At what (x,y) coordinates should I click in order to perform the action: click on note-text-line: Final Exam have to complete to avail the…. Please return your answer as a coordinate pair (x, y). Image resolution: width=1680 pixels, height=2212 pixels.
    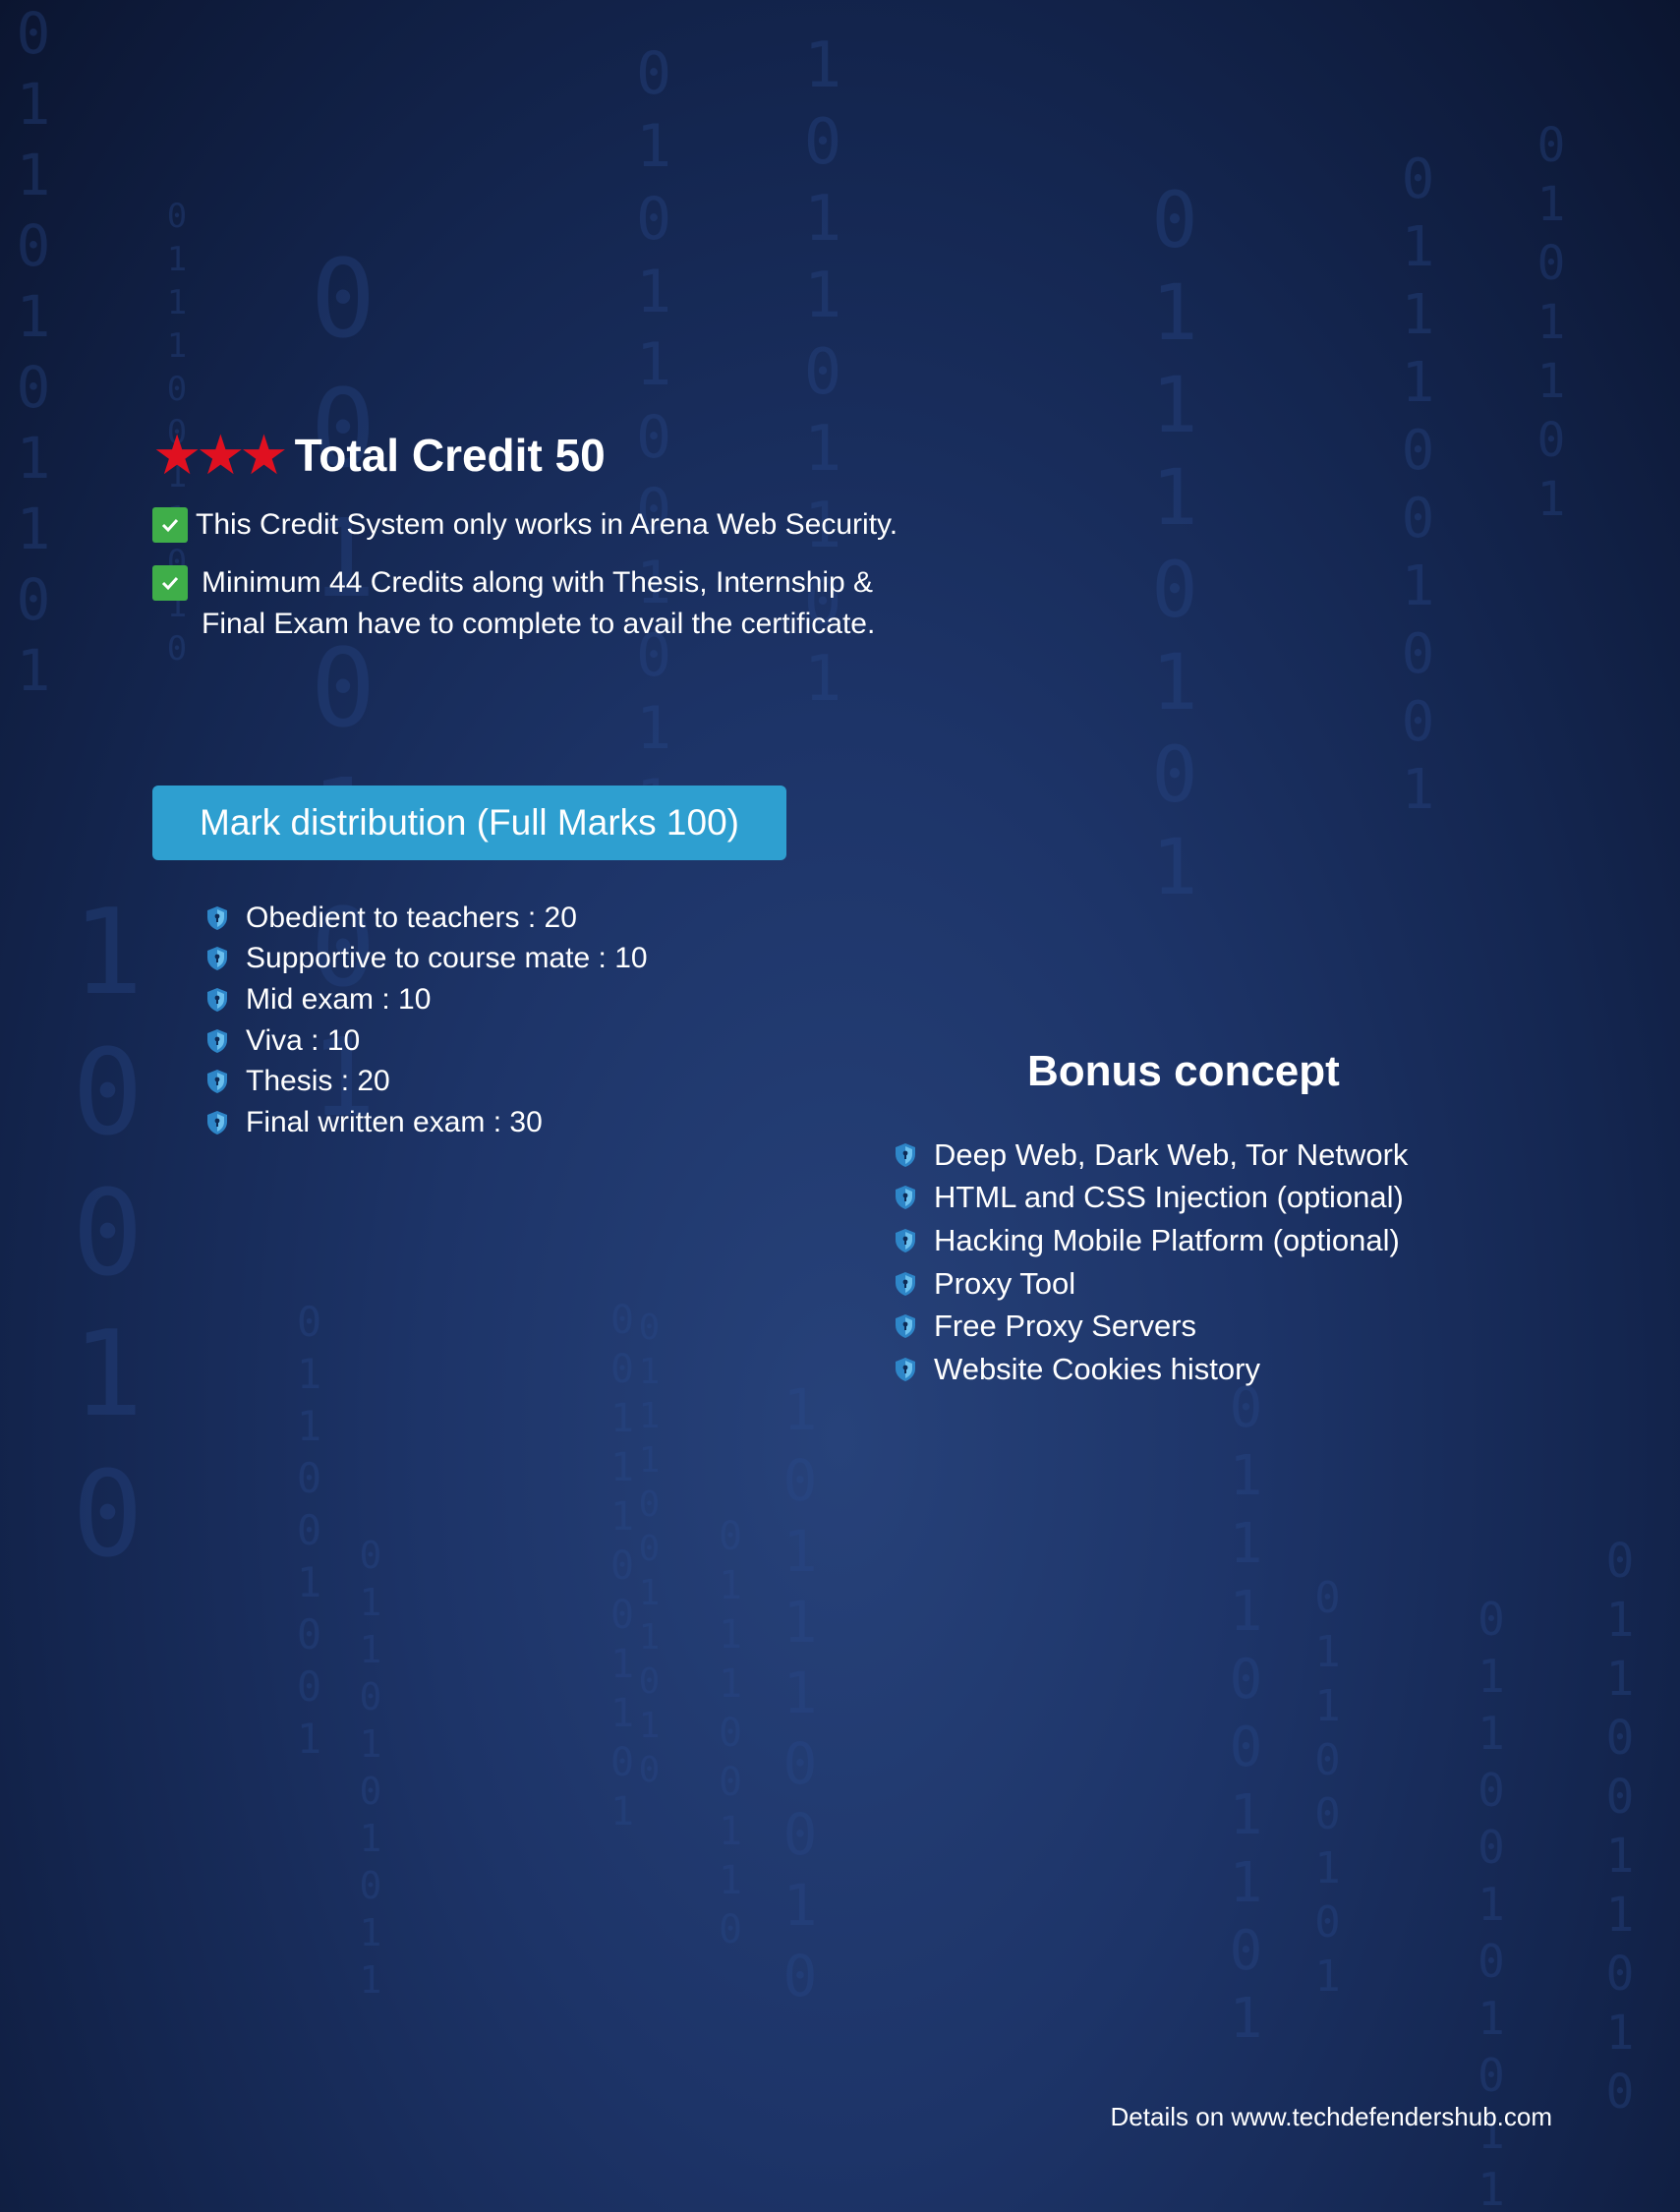
    Looking at the image, I should click on (539, 624).